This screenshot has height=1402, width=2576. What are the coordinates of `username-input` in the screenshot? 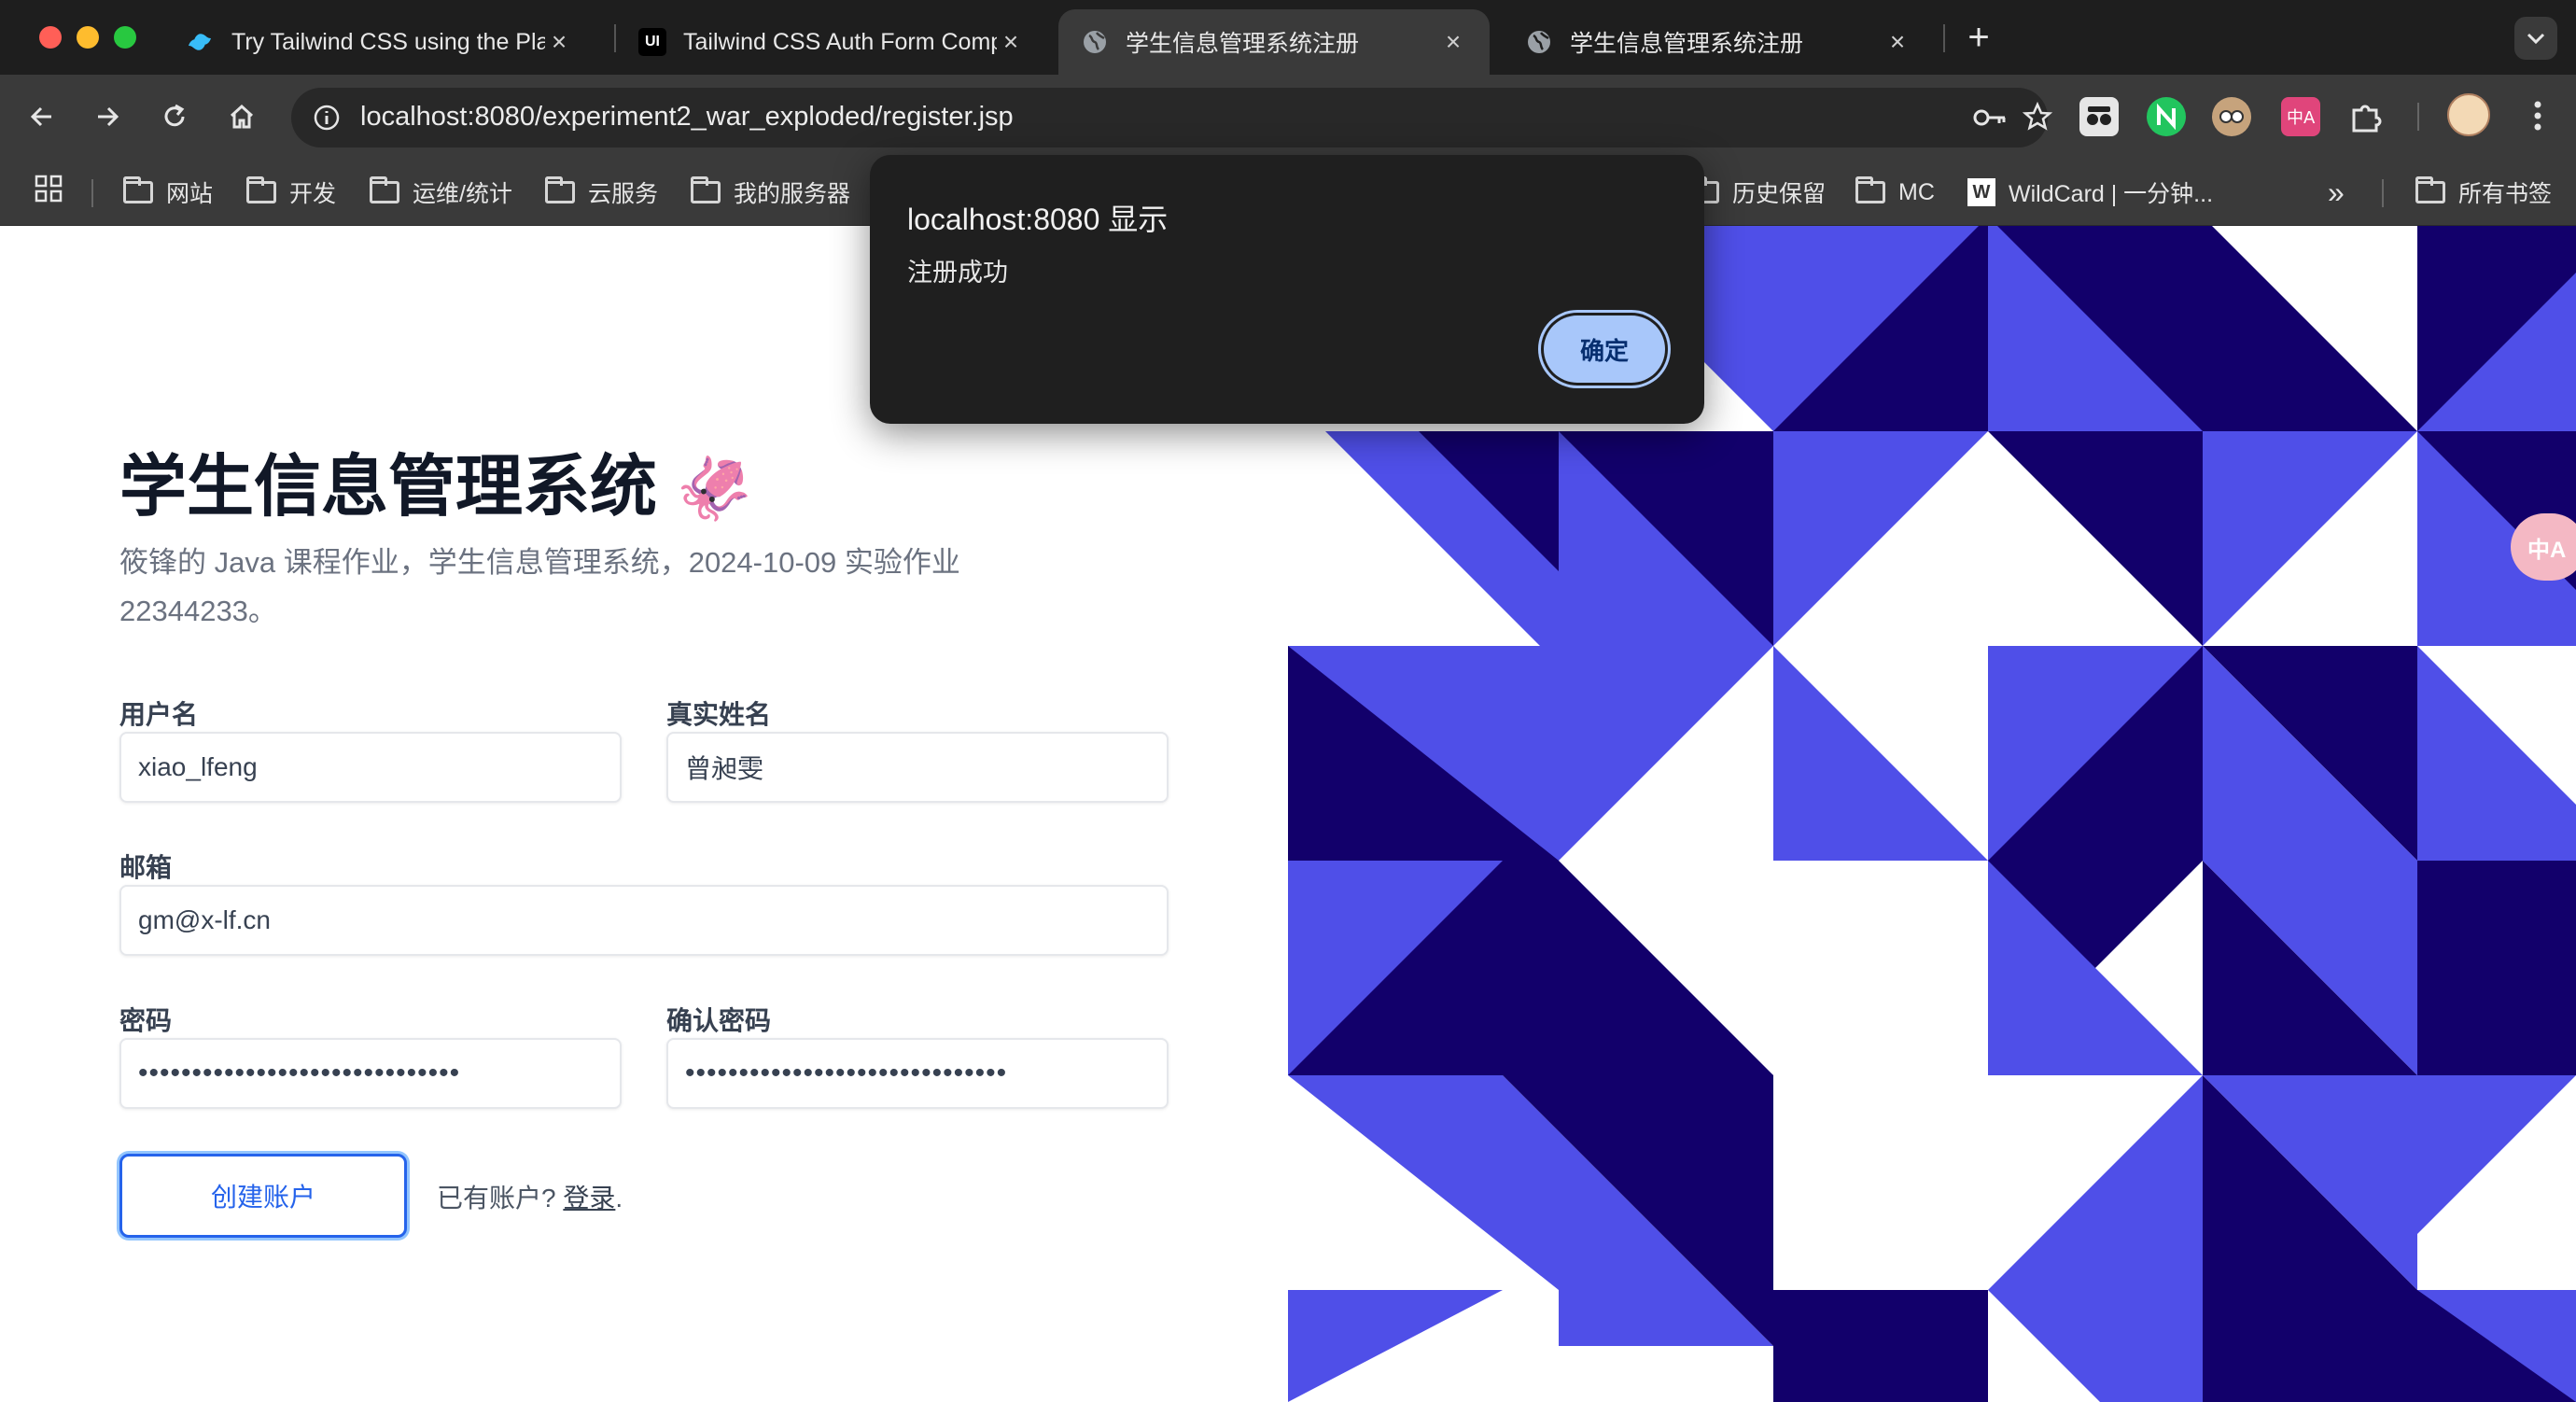 It's located at (370, 768).